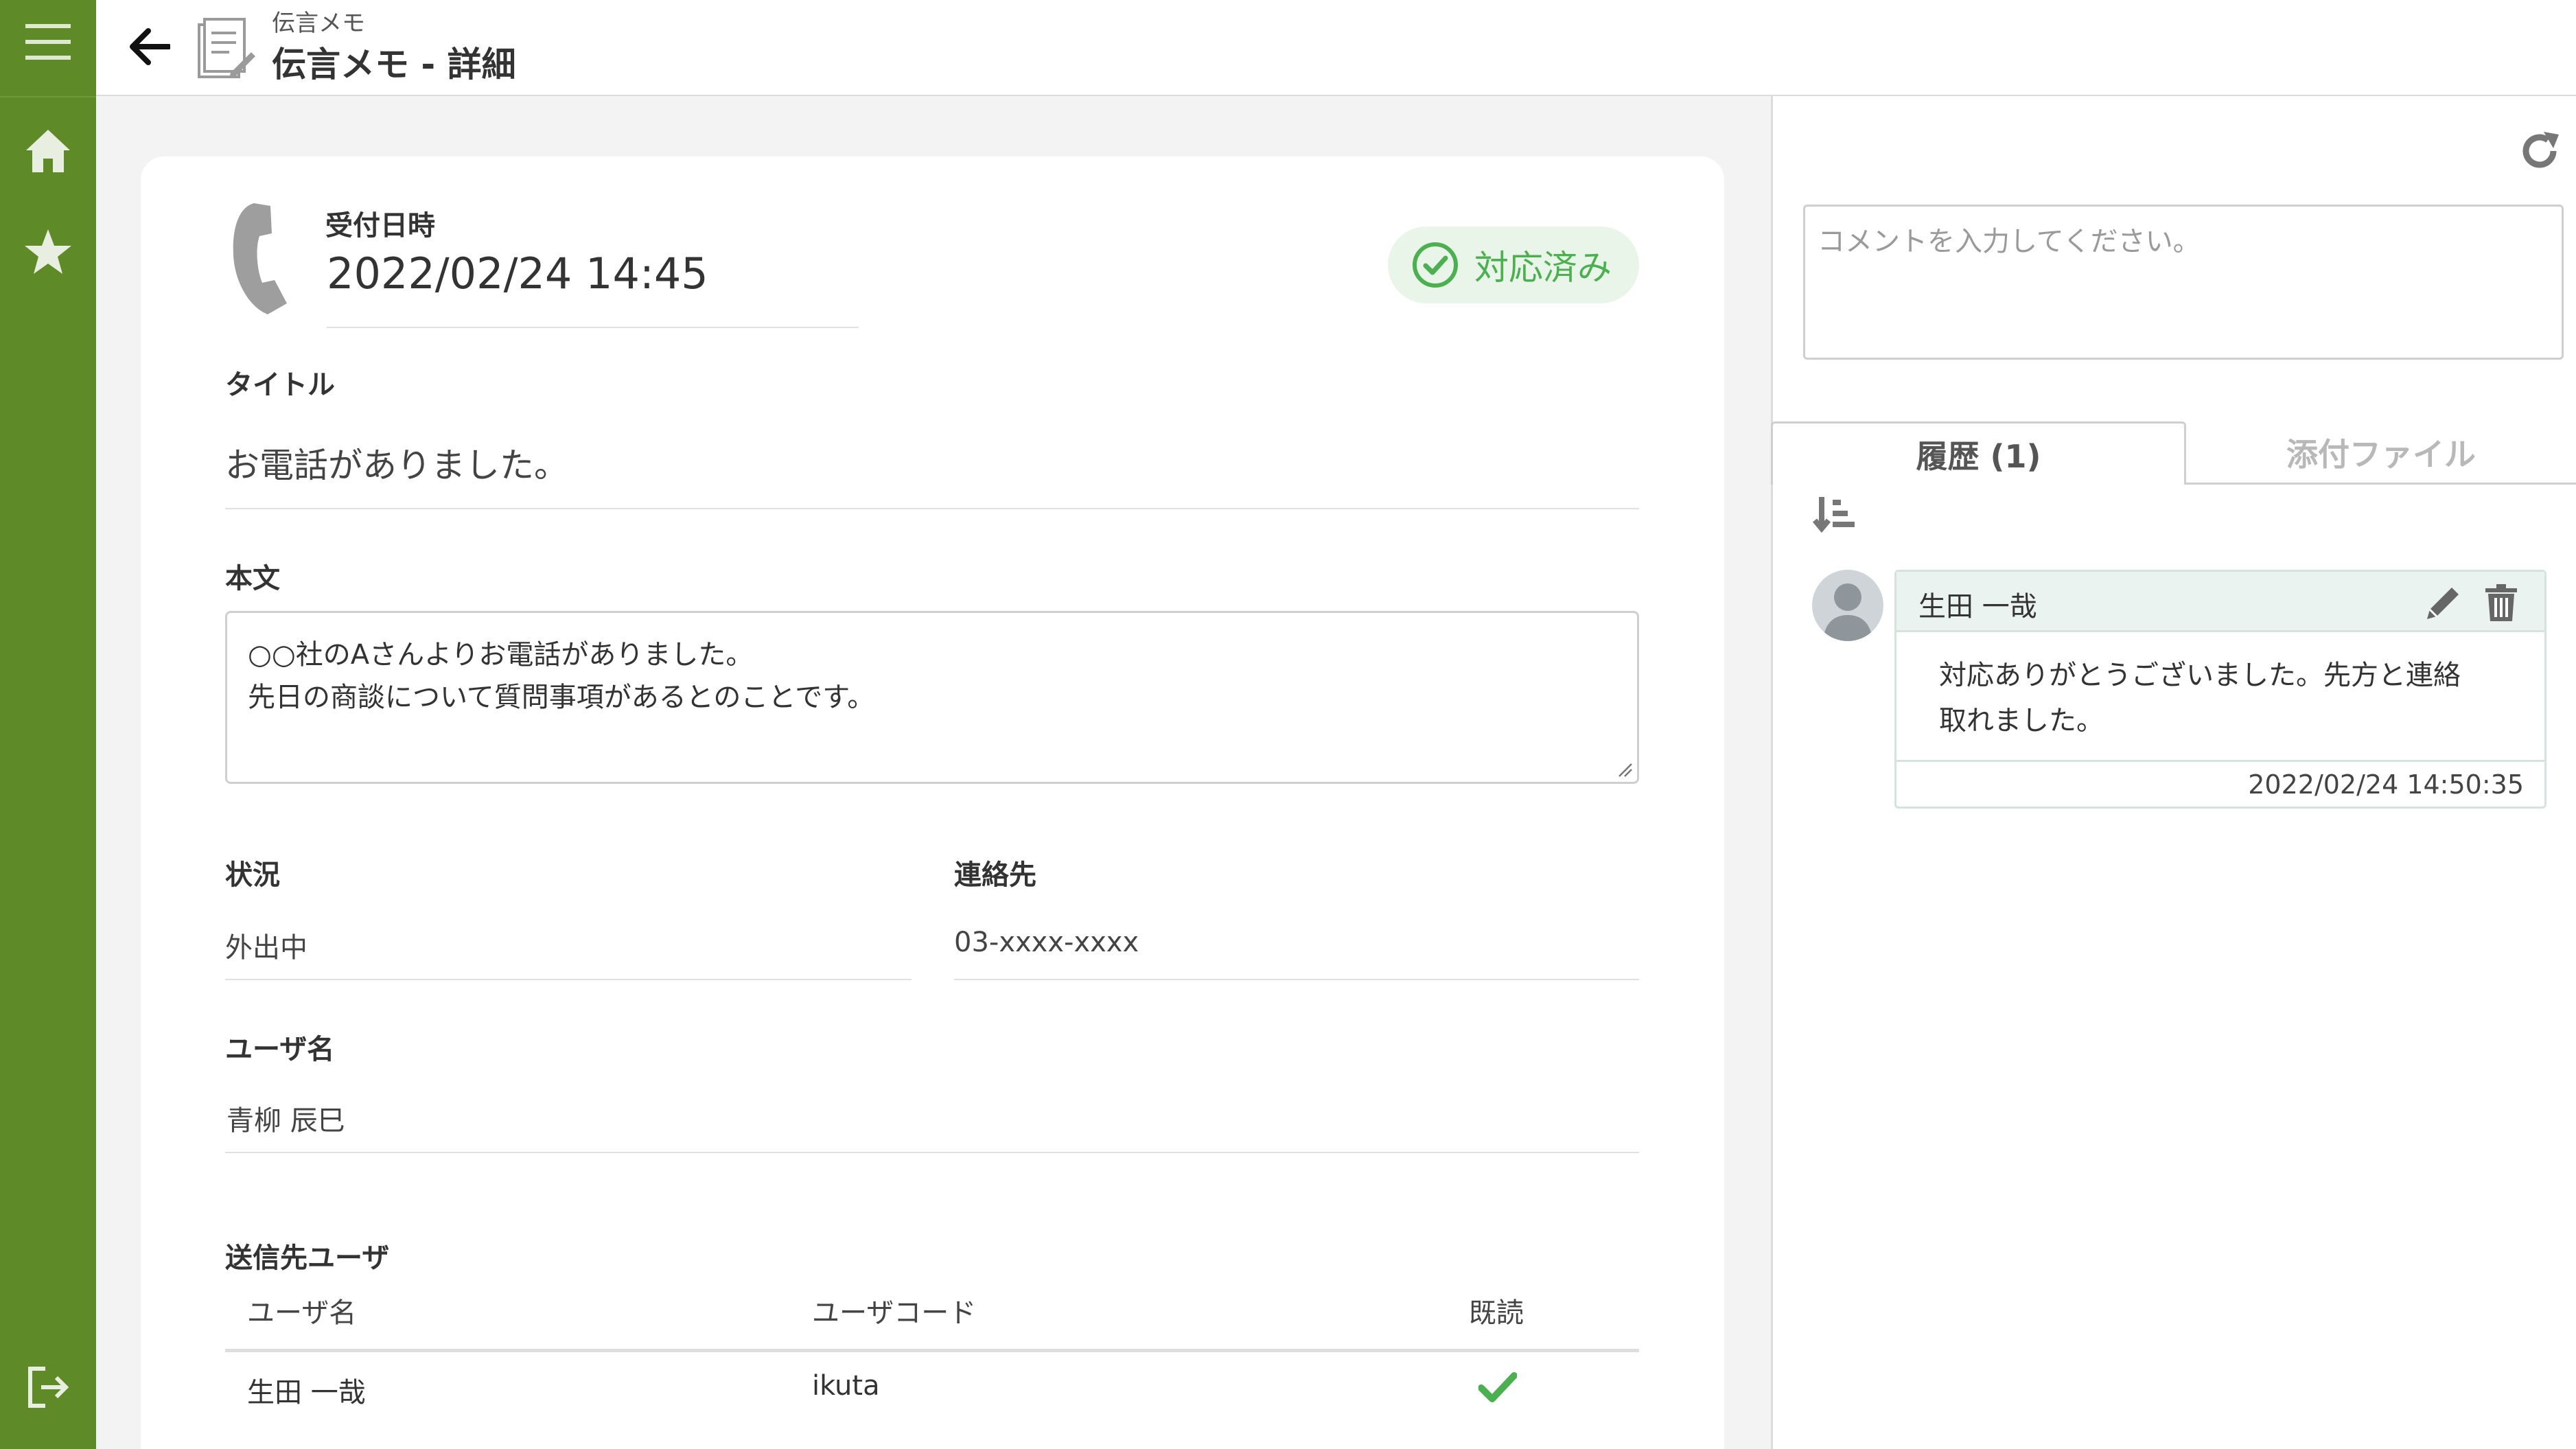  Describe the element at coordinates (932, 1152) in the screenshot. I see `username-underline` at that location.